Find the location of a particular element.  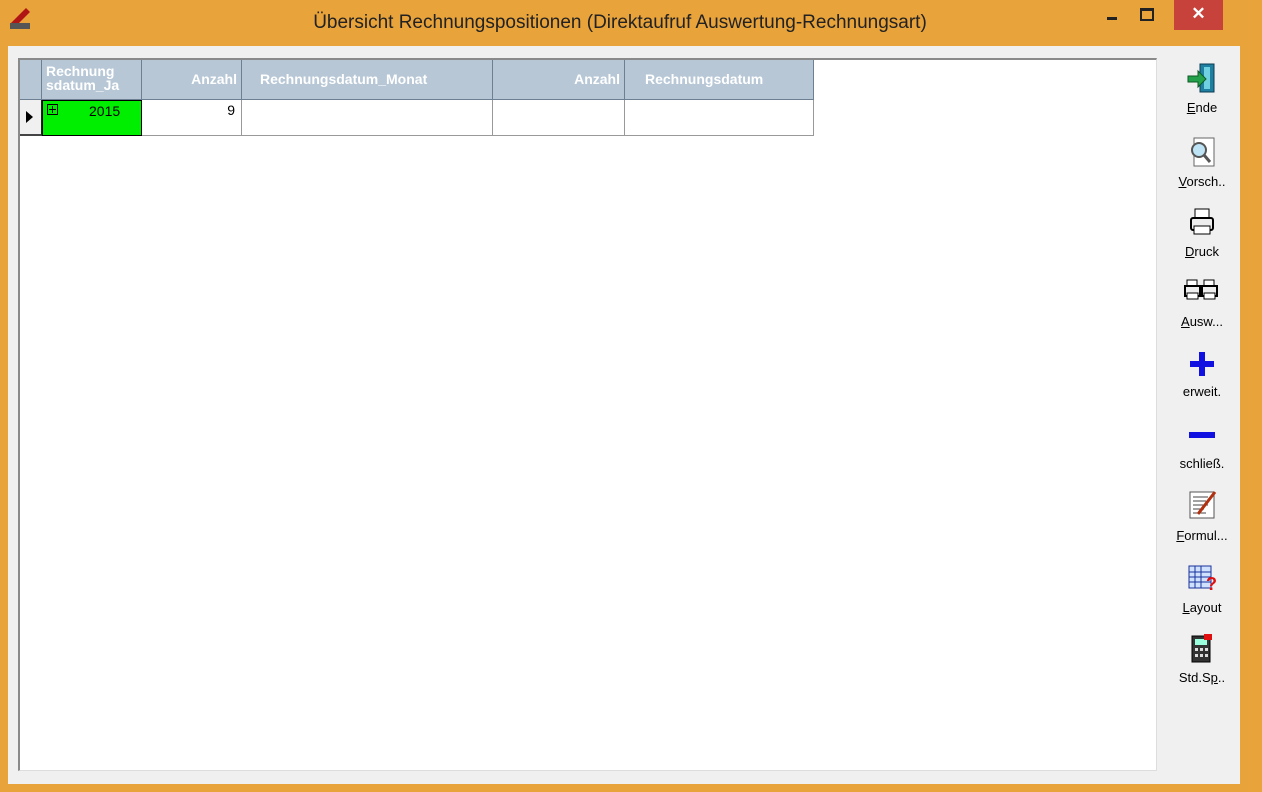

layout-button: ? Layout is located at coordinates (1202, 589).